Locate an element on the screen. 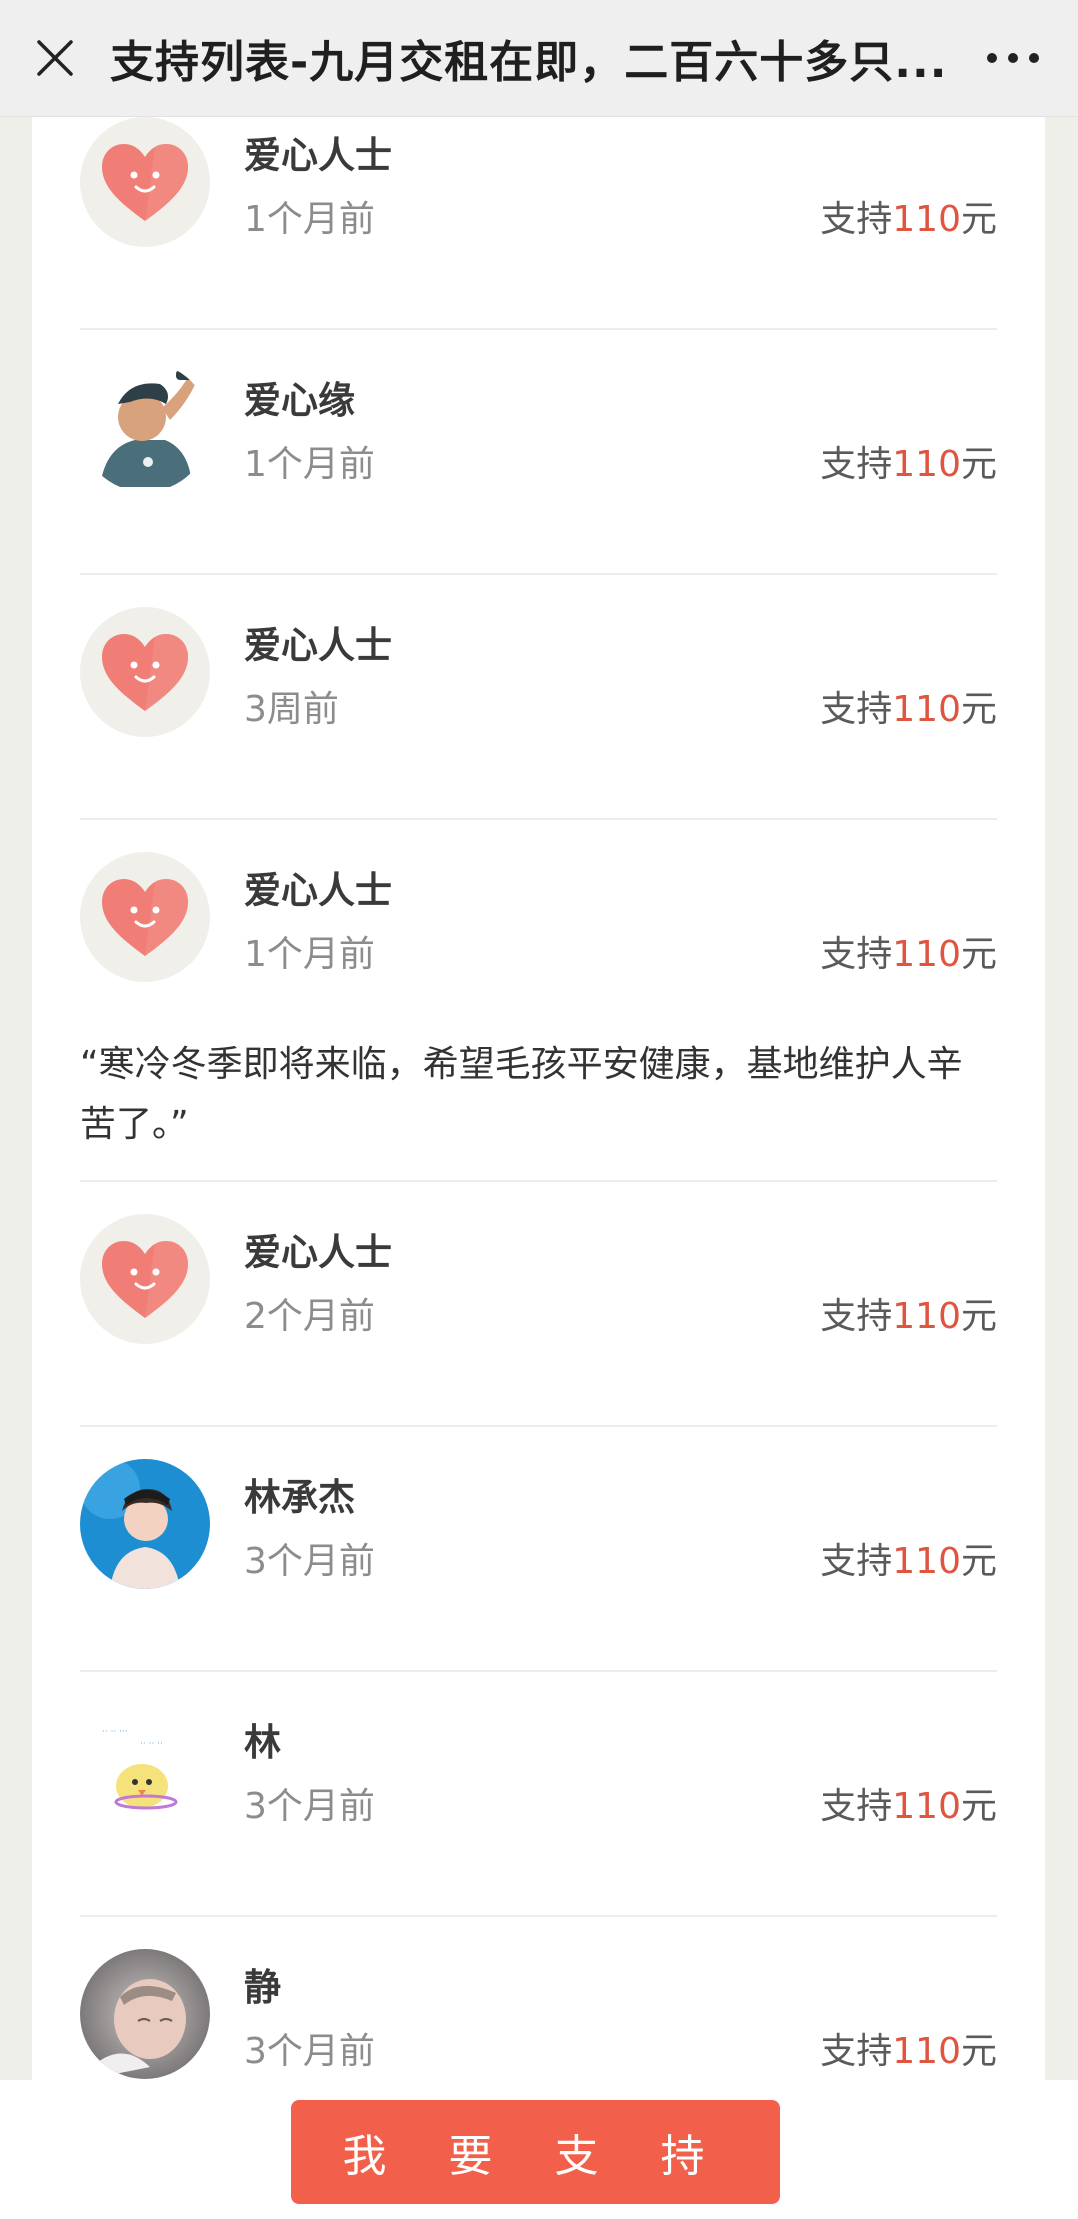 The image size is (1078, 2219). baby-photo-icon is located at coordinates (145, 2014).